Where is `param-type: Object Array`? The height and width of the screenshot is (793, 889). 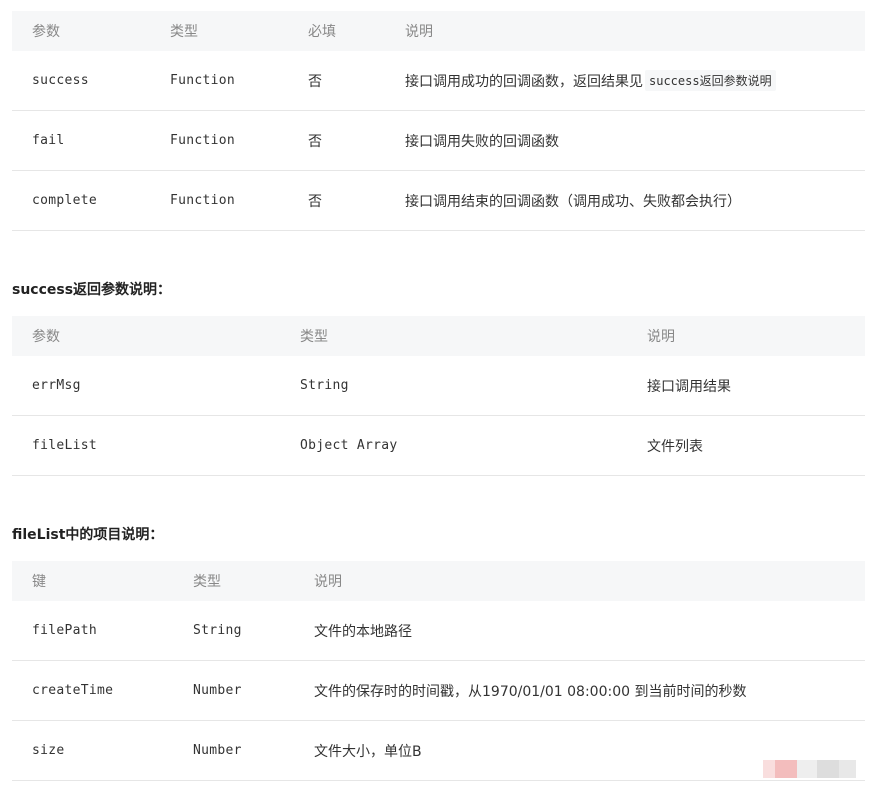
param-type: Object Array is located at coordinates (349, 445).